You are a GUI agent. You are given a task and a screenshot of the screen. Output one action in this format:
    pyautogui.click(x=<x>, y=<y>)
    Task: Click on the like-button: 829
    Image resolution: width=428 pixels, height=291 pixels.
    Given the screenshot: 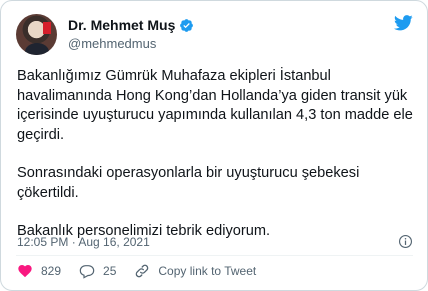 What is the action you would take?
    pyautogui.click(x=39, y=271)
    